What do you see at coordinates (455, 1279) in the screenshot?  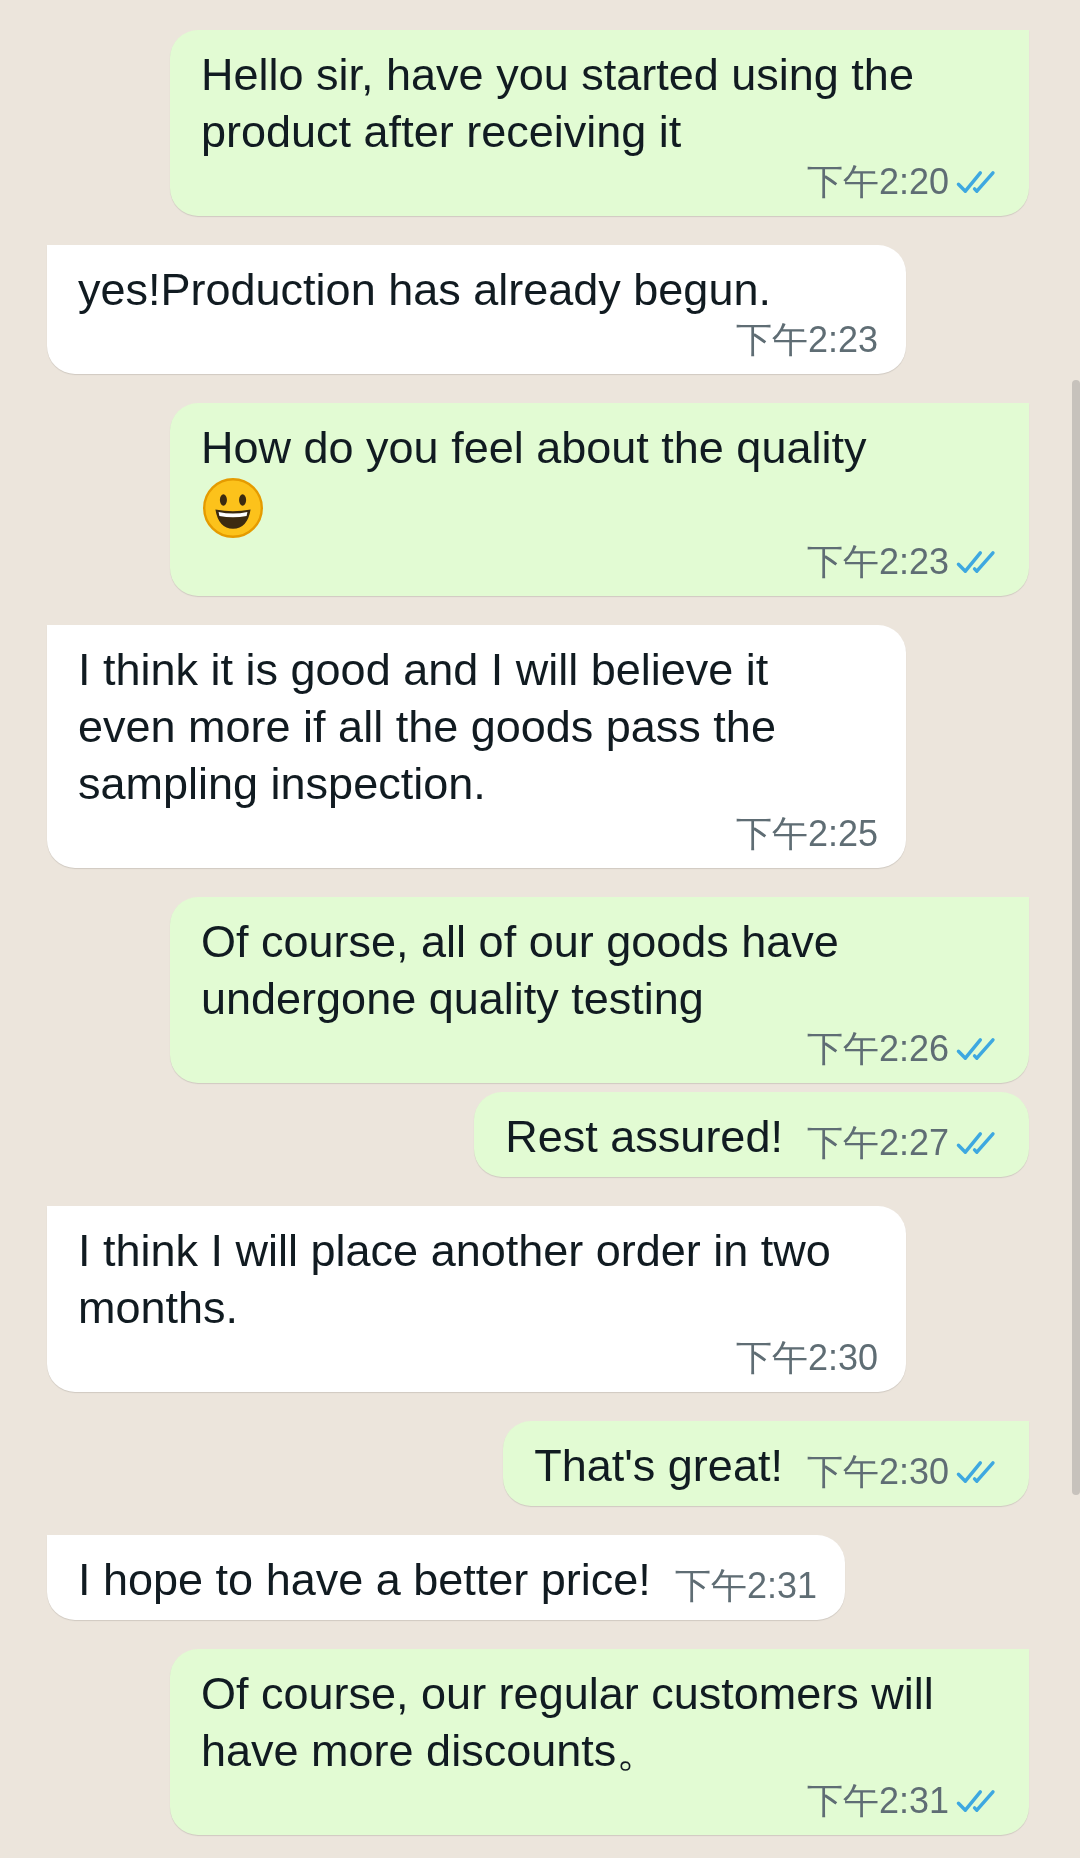 I see `message-text: I think I will place another order in two months.` at bounding box center [455, 1279].